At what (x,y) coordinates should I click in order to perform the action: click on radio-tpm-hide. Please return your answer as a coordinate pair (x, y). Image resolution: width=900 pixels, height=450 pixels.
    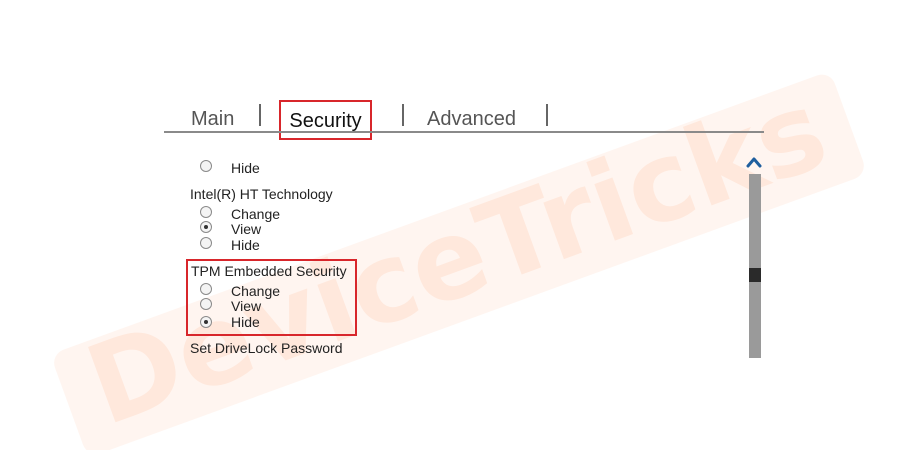
    Looking at the image, I should click on (206, 322).